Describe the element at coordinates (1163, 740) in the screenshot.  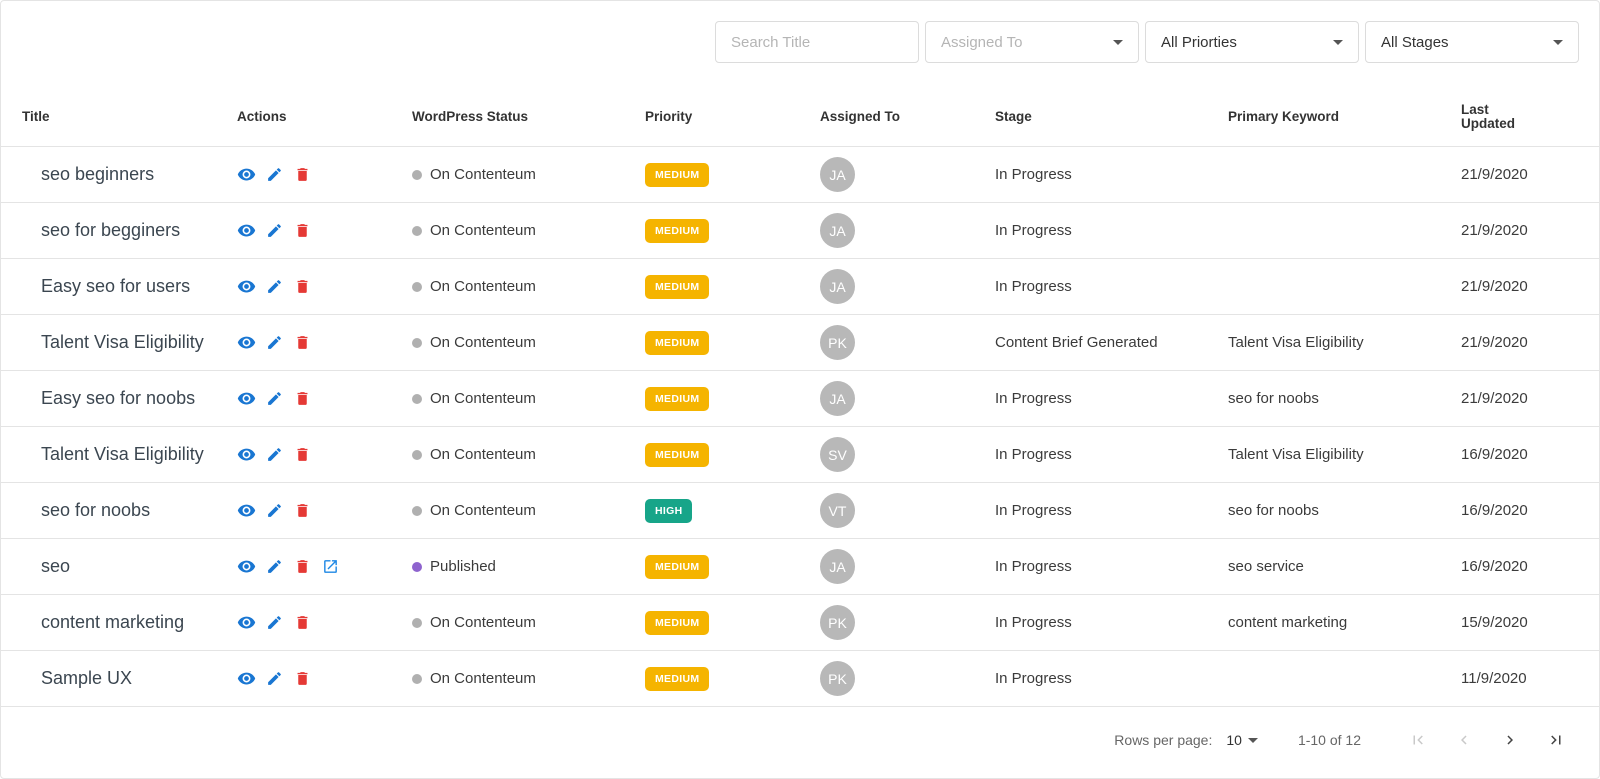
I see `rows-per-page-label: Rows per page:` at that location.